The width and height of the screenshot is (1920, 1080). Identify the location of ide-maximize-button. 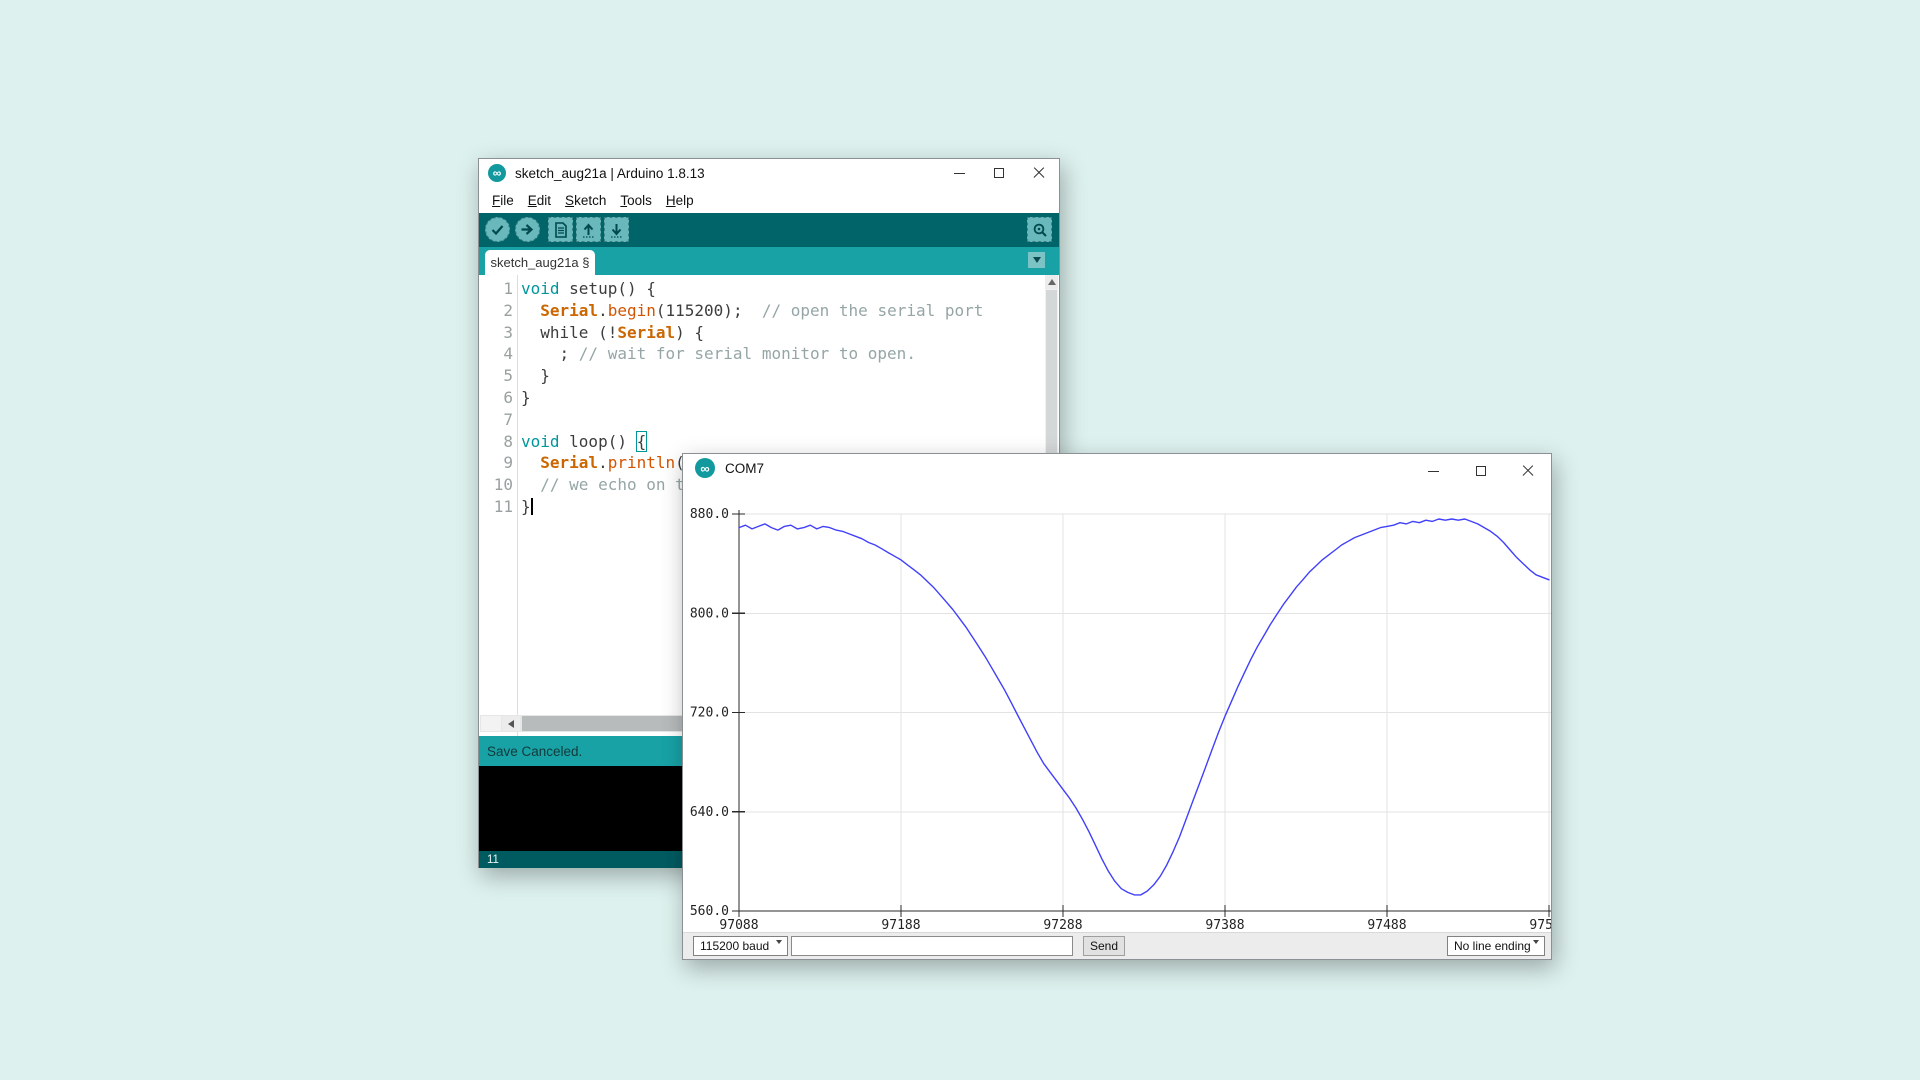
(999, 173).